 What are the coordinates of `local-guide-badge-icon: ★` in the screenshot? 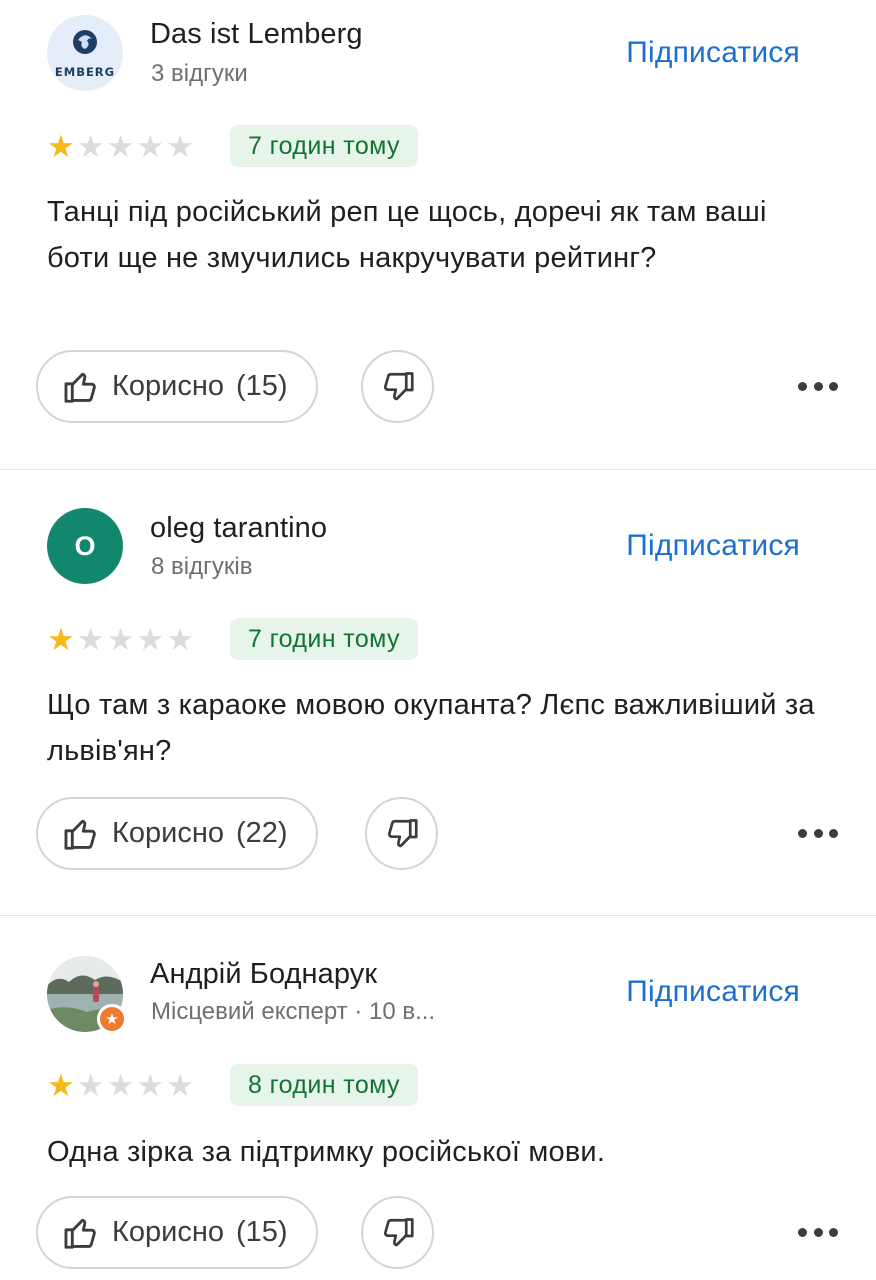 It's located at (112, 1019).